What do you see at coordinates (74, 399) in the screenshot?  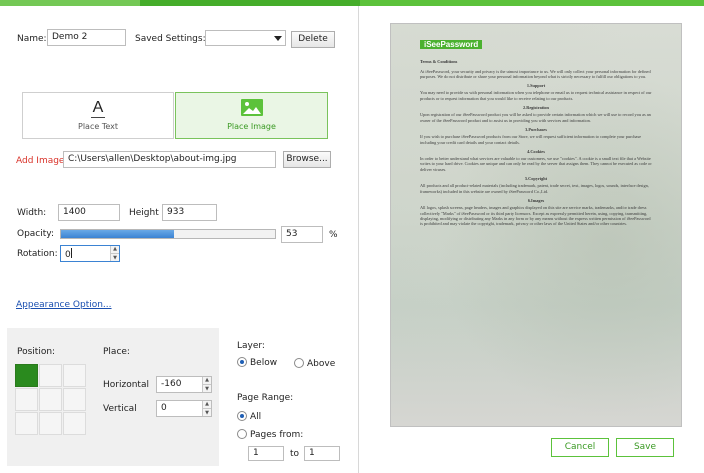 I see `position-cell-middle-right` at bounding box center [74, 399].